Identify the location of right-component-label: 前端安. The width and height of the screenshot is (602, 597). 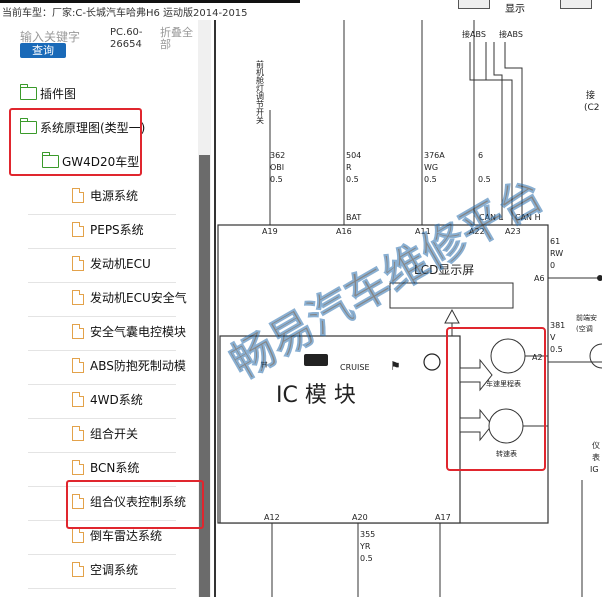
(586, 317).